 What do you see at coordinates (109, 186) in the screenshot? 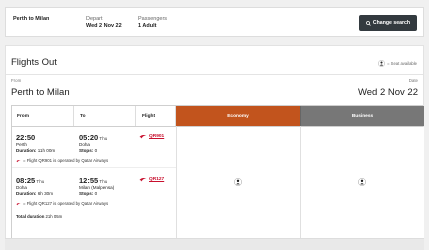
I see `segment-2-arrival: 12:55 Thu Milan (Malpensa) Stops: 0` at bounding box center [109, 186].